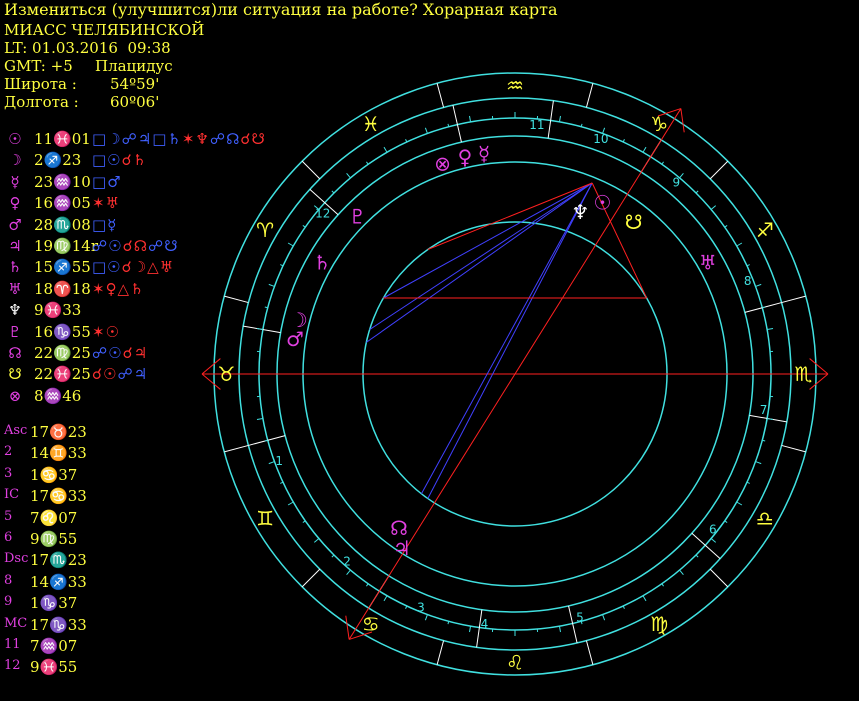 The image size is (859, 701). I want to click on planet-glyph-icon: ♇, so click(358, 216).